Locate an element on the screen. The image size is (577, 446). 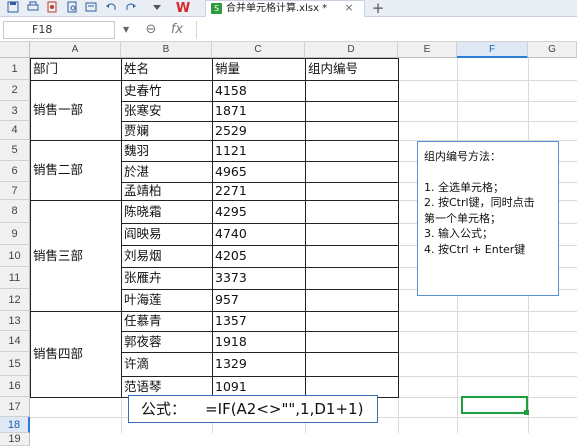
department-cell: 销售二部 is located at coordinates (75, 170).